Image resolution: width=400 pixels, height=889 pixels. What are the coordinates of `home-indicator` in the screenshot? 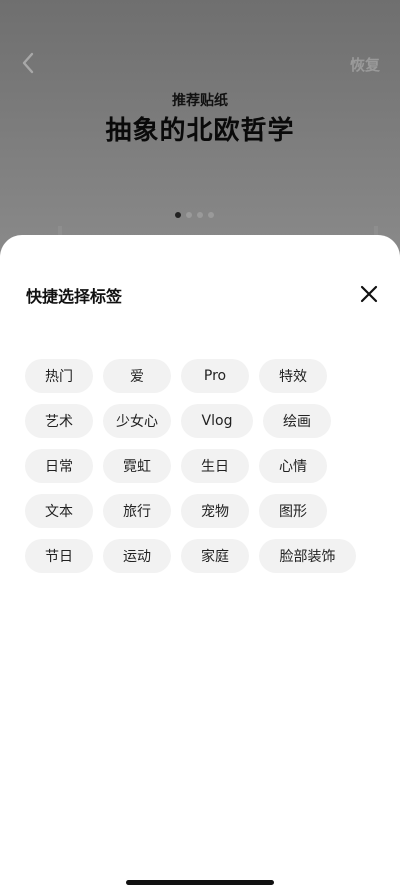 It's located at (200, 882).